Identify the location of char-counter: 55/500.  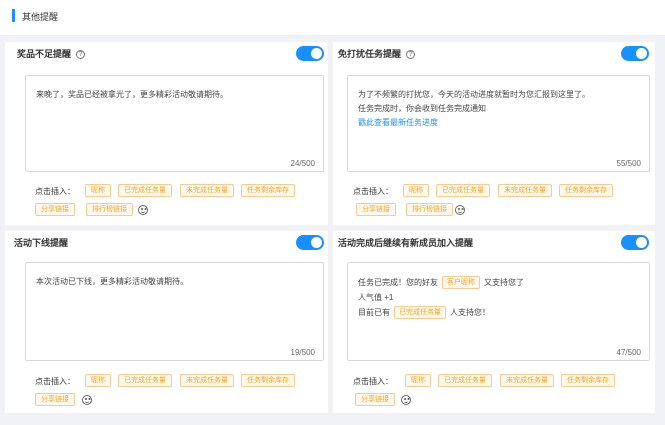
(628, 163).